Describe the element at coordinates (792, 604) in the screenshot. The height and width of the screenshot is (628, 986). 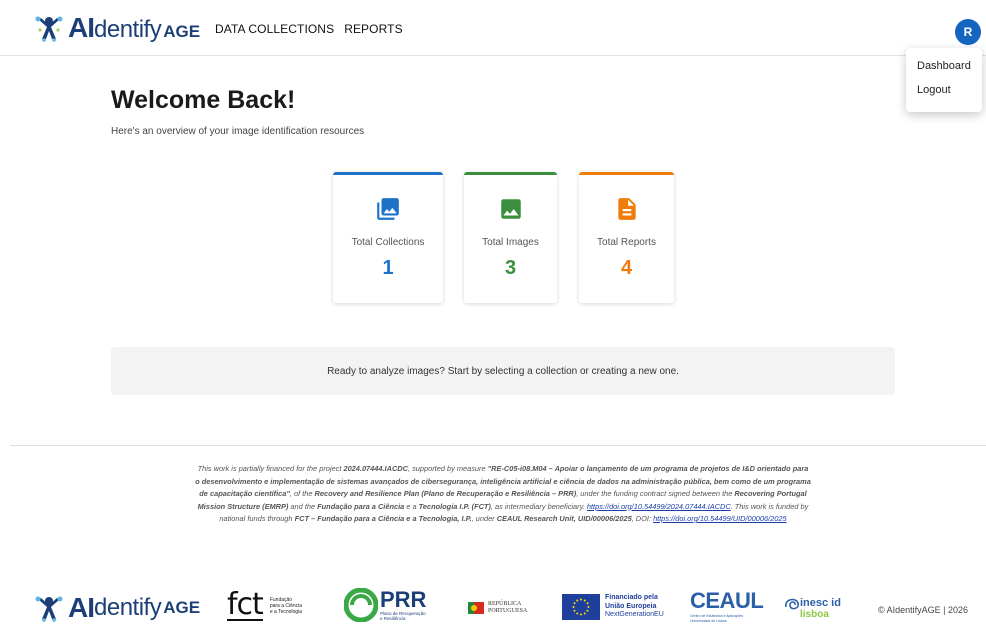
I see `inesc-swirl-icon` at that location.